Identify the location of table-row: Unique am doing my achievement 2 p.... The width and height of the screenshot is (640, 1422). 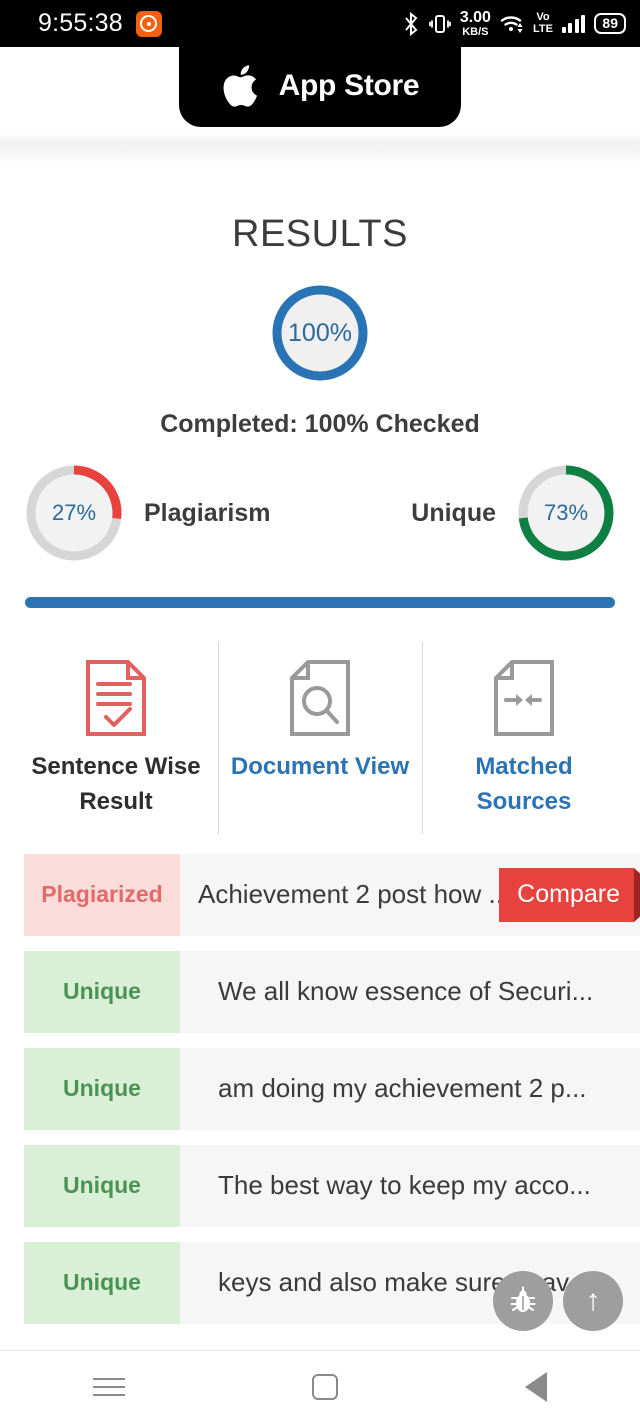
(332, 1088).